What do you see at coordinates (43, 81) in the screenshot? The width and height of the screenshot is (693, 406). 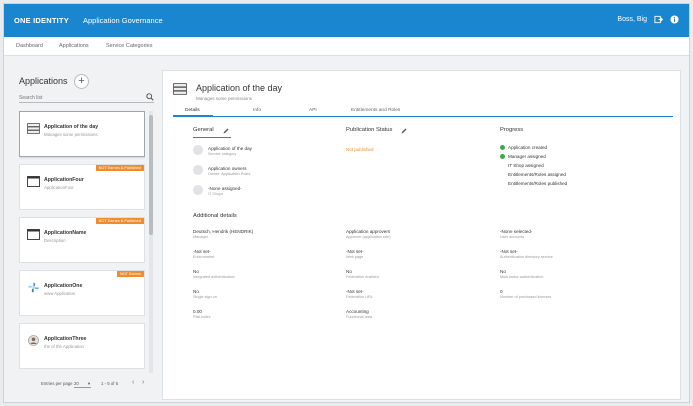 I see `panel-title: Applications` at bounding box center [43, 81].